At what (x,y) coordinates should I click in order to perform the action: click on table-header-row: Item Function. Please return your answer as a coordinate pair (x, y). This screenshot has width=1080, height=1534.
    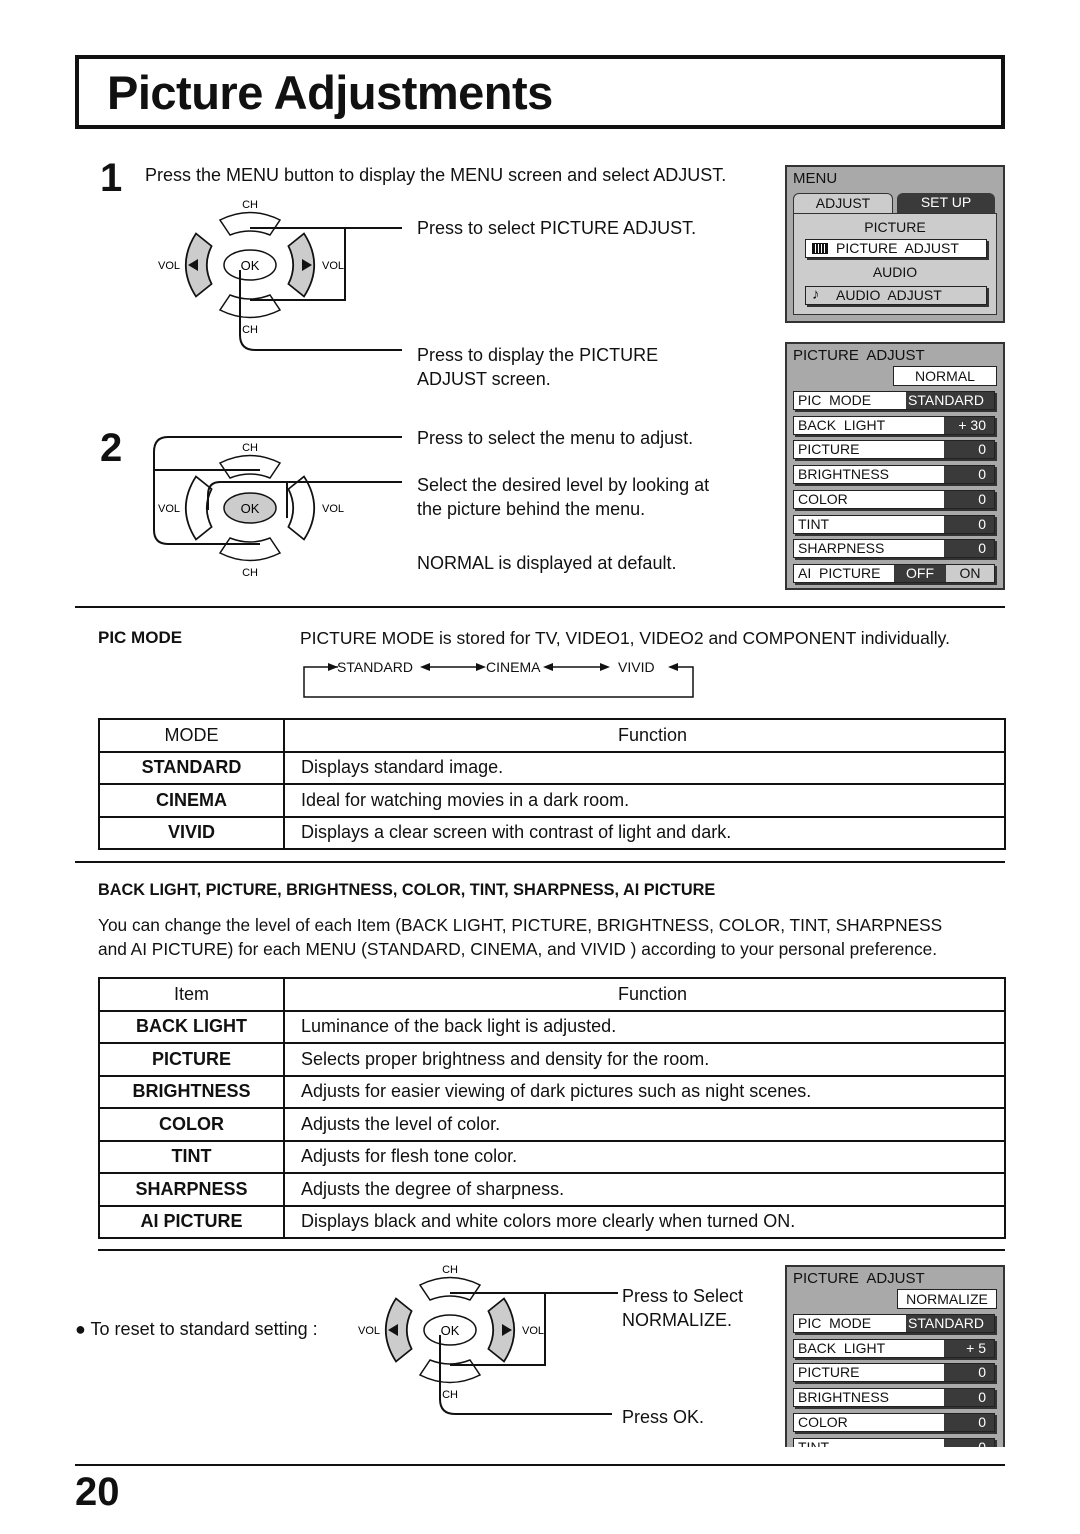
    Looking at the image, I should click on (552, 994).